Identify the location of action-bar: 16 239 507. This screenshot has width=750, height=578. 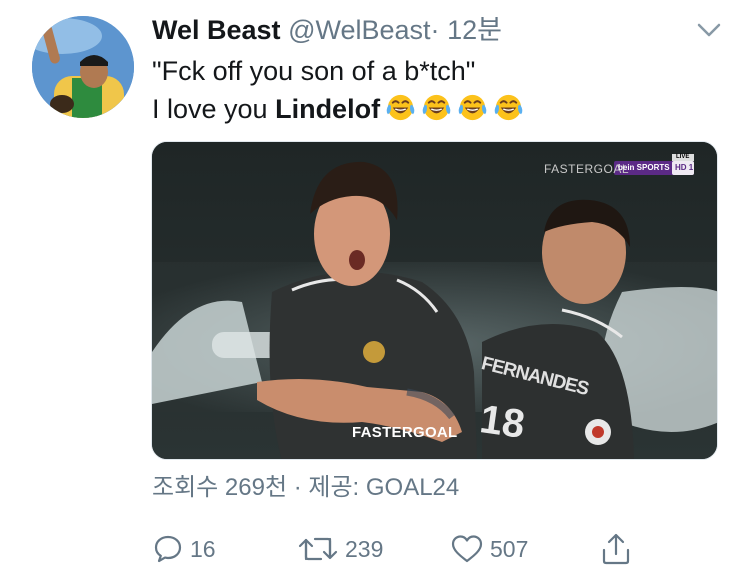
(397, 549).